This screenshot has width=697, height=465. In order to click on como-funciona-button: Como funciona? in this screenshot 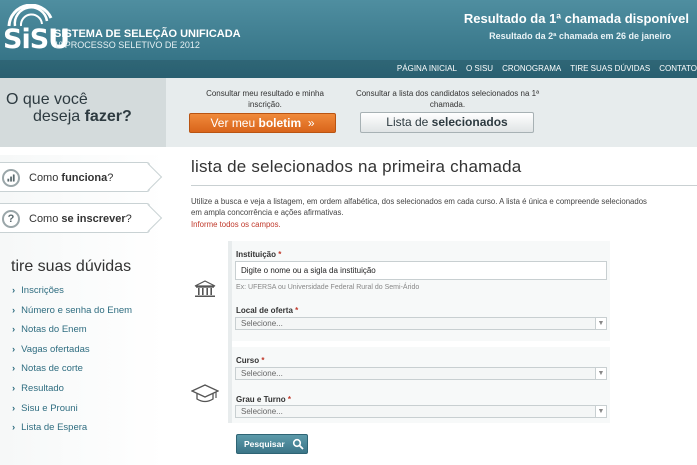, I will do `click(81, 177)`.